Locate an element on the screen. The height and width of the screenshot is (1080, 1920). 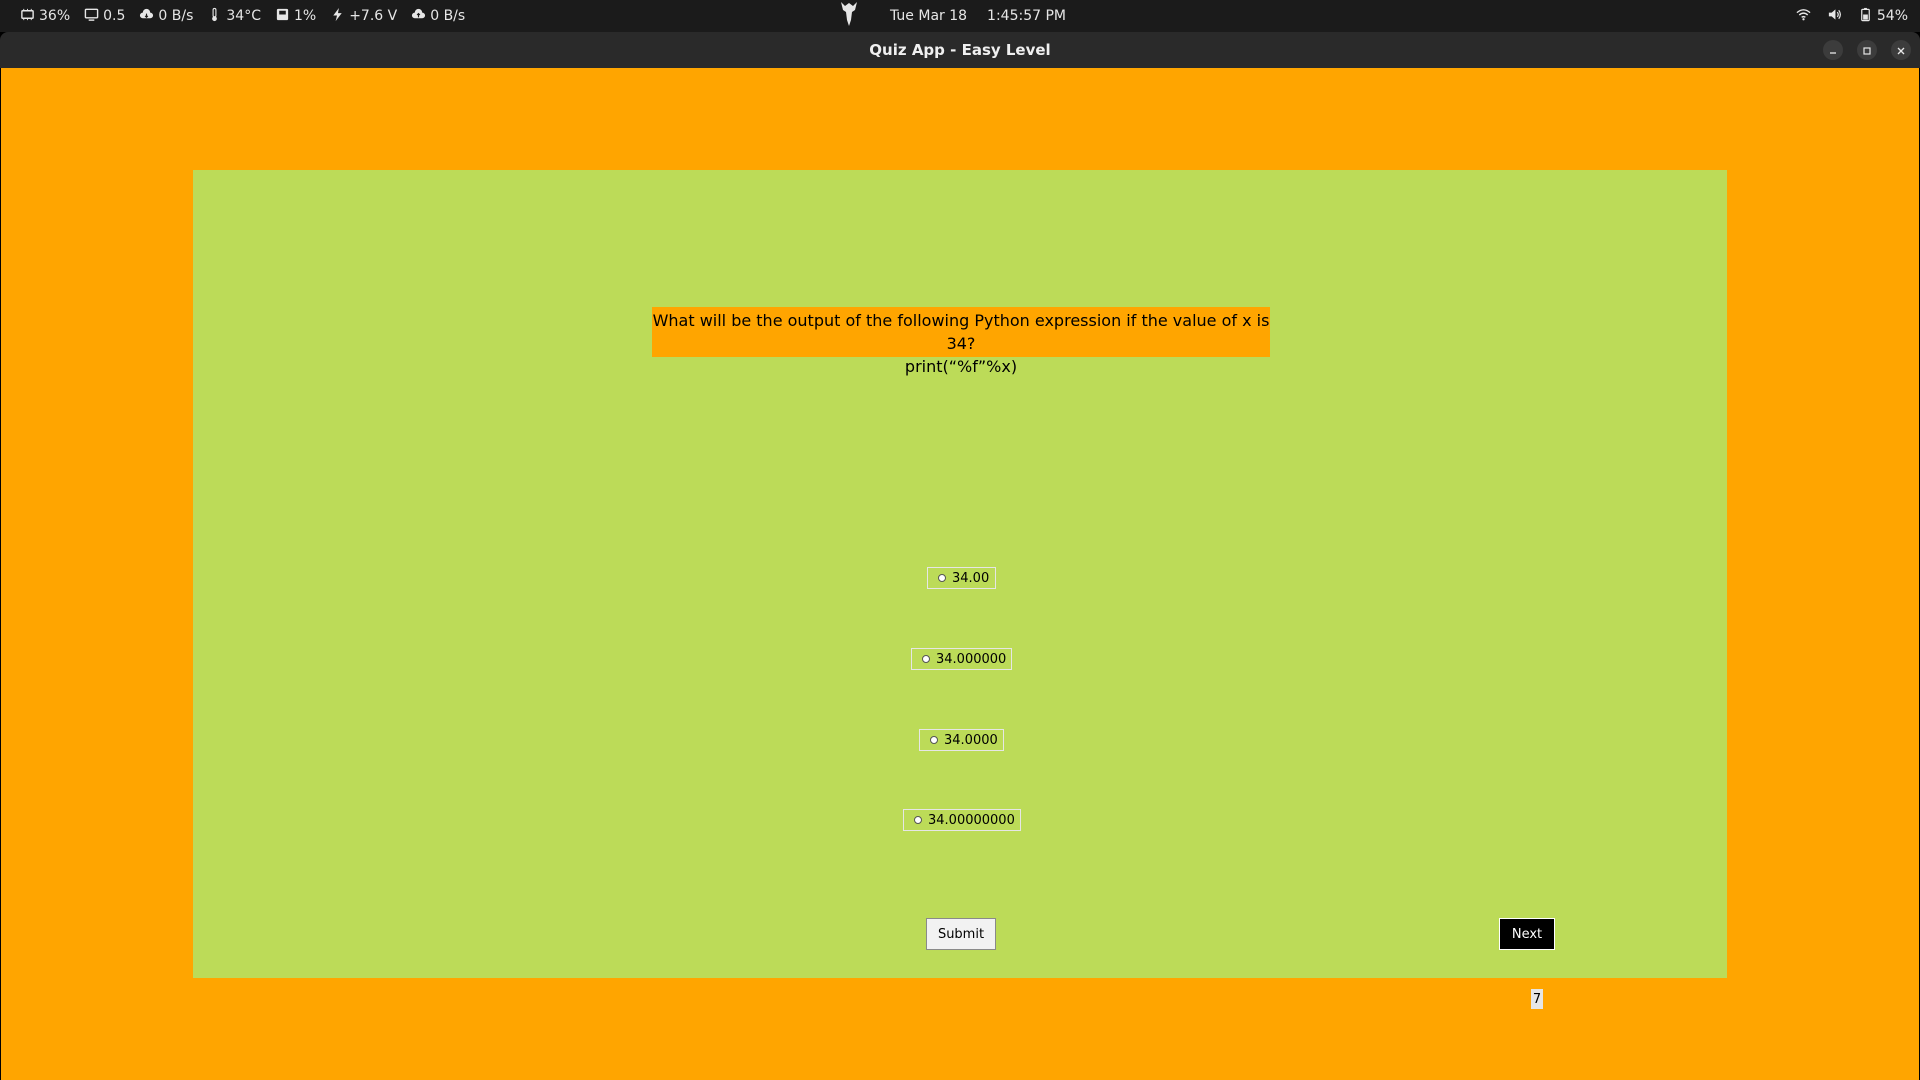
window-title: Quiz App - Easy Level is located at coordinates (960, 50).